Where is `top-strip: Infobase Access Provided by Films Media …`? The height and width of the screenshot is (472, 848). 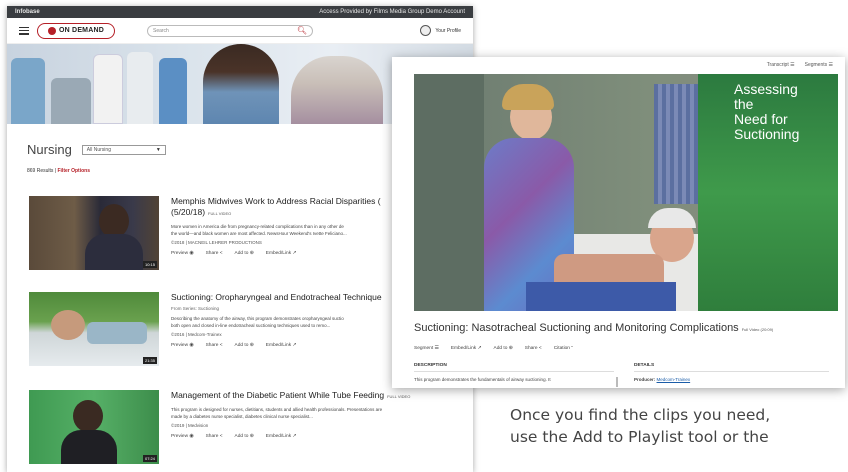
top-strip: Infobase Access Provided by Films Media … is located at coordinates (240, 12).